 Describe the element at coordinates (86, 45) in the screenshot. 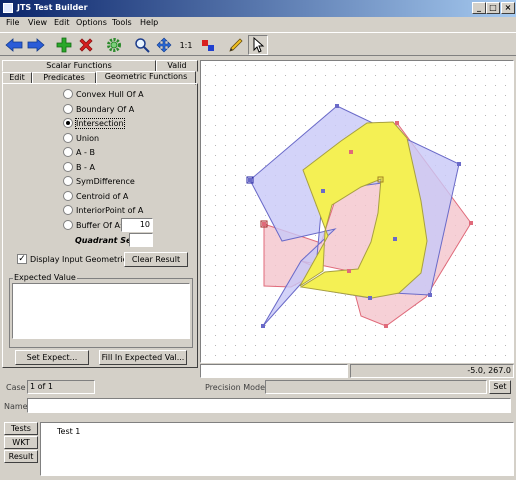

I see `delete-icon` at that location.